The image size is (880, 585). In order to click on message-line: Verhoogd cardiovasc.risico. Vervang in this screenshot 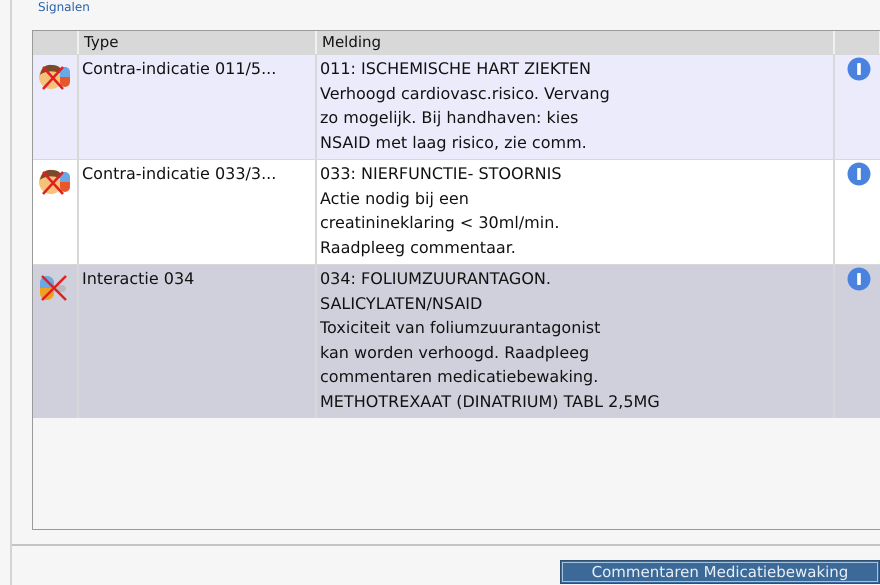, I will do `click(465, 93)`.